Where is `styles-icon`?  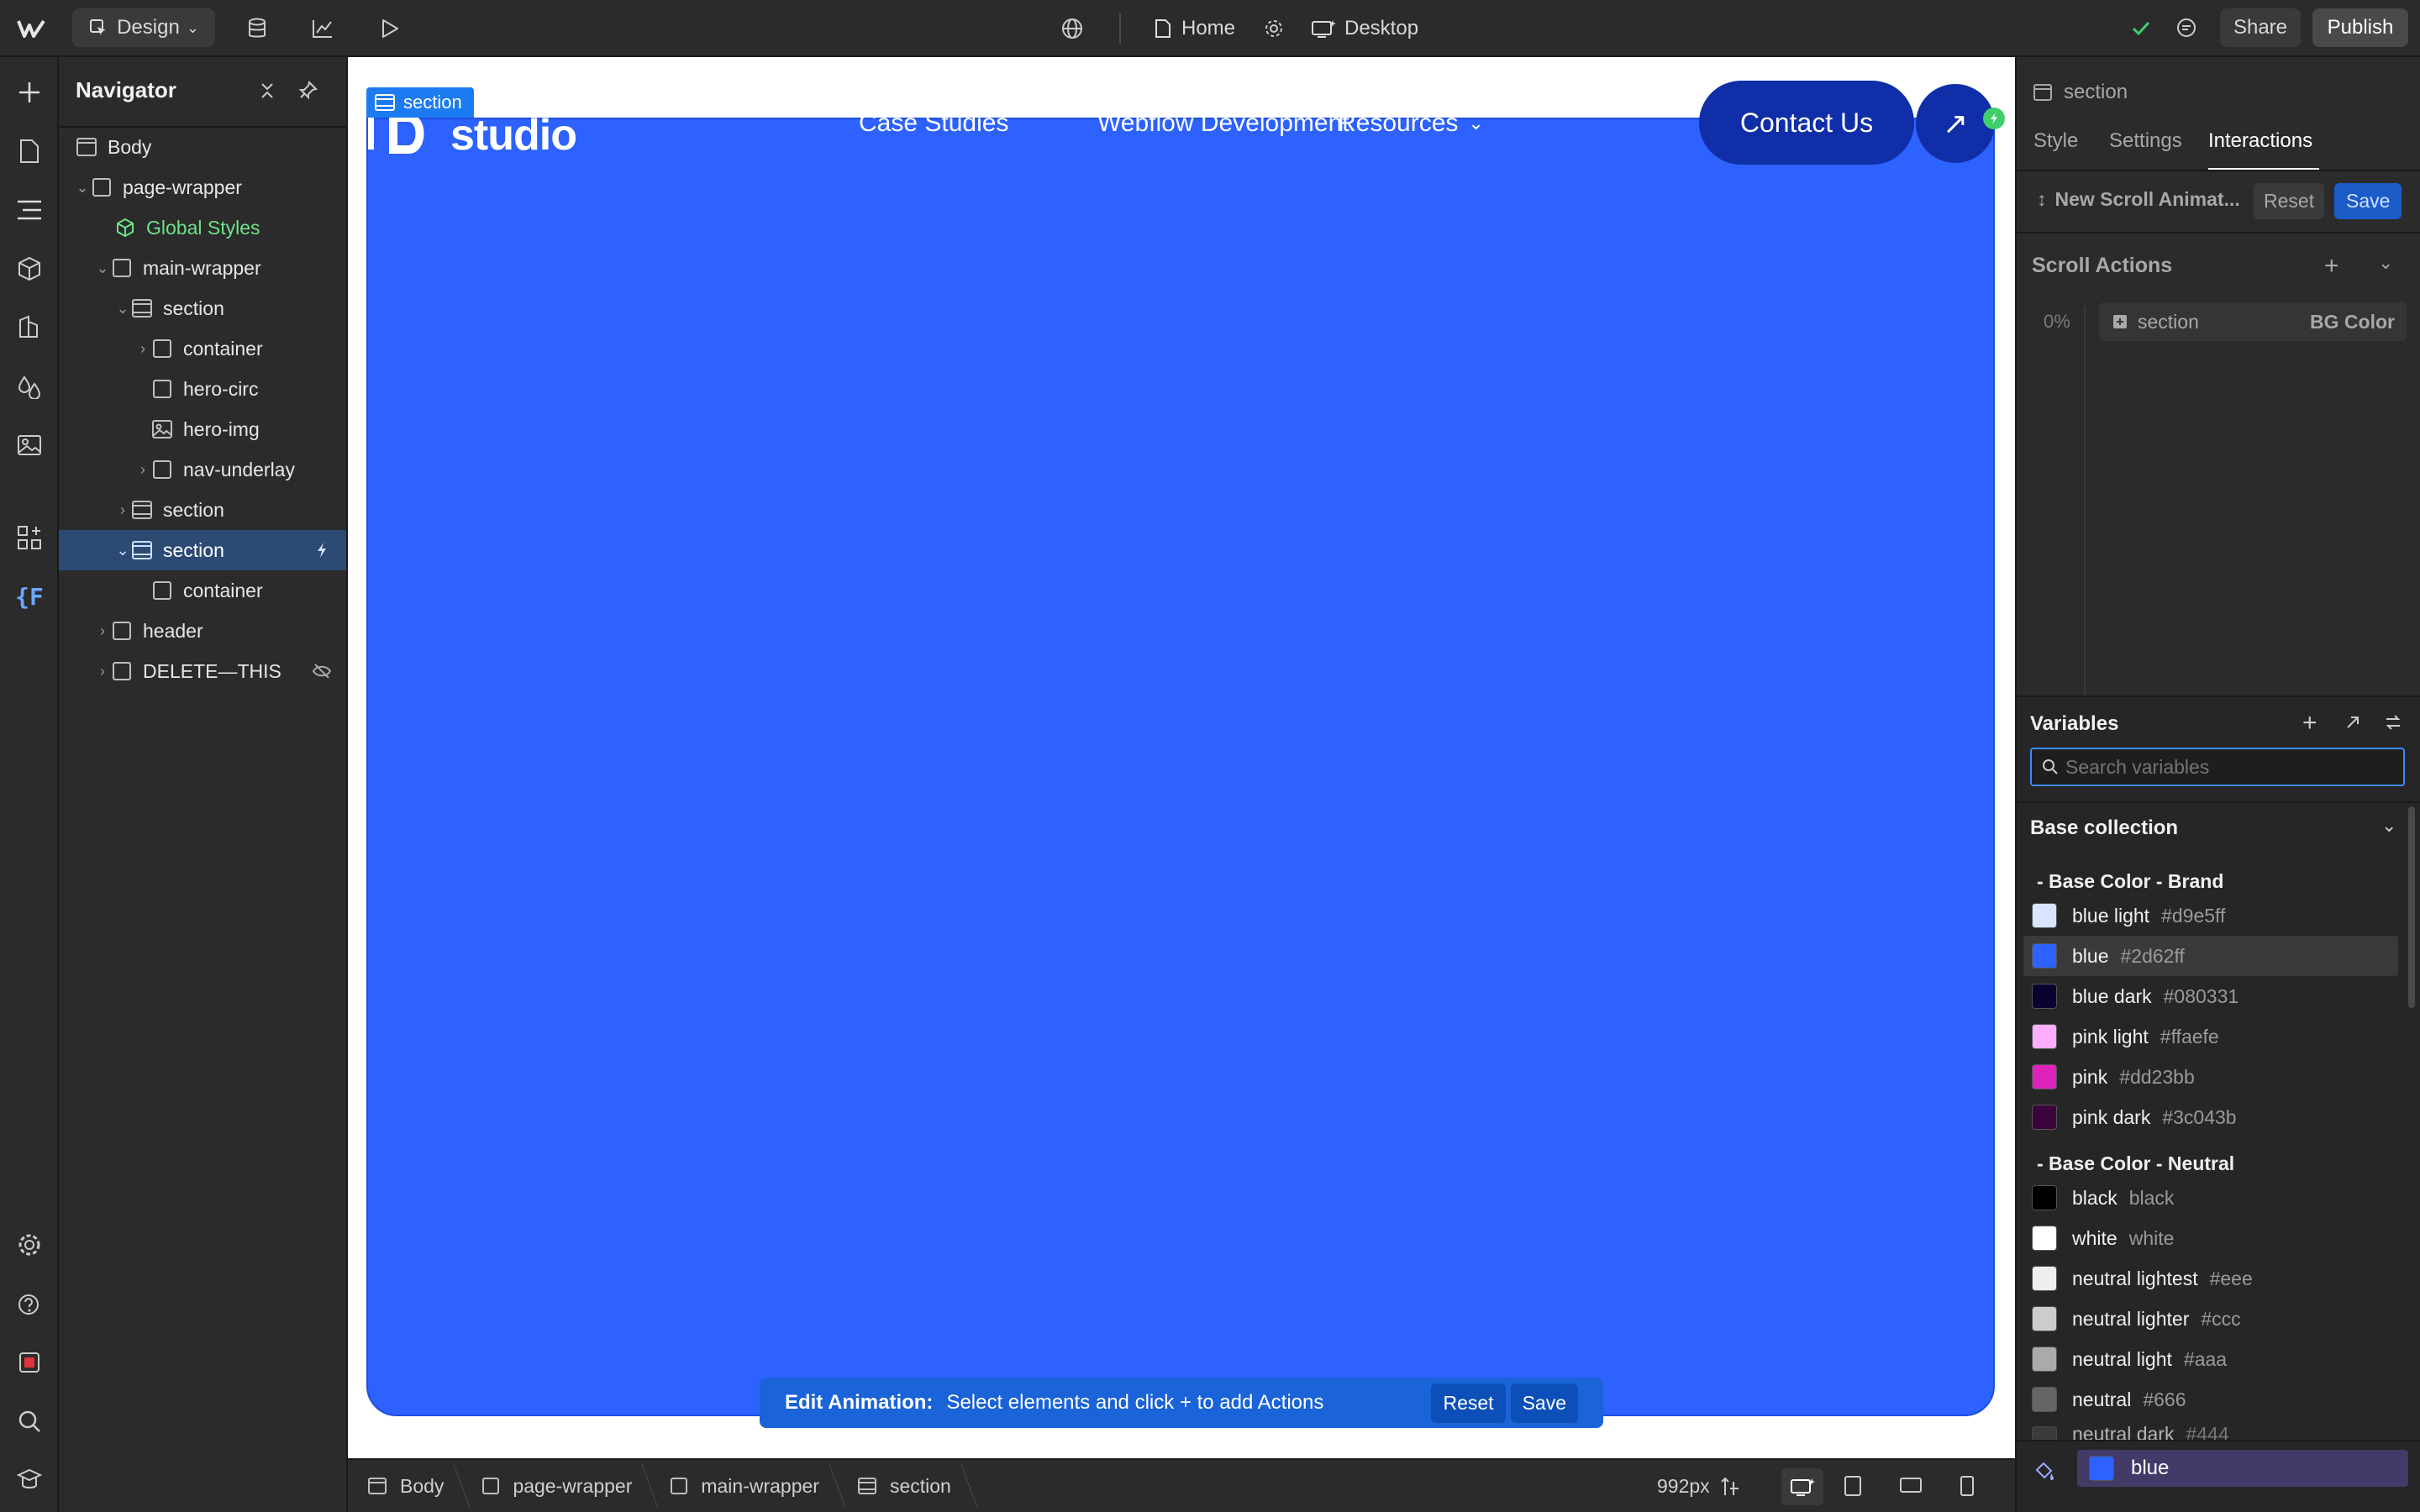 styles-icon is located at coordinates (29, 327).